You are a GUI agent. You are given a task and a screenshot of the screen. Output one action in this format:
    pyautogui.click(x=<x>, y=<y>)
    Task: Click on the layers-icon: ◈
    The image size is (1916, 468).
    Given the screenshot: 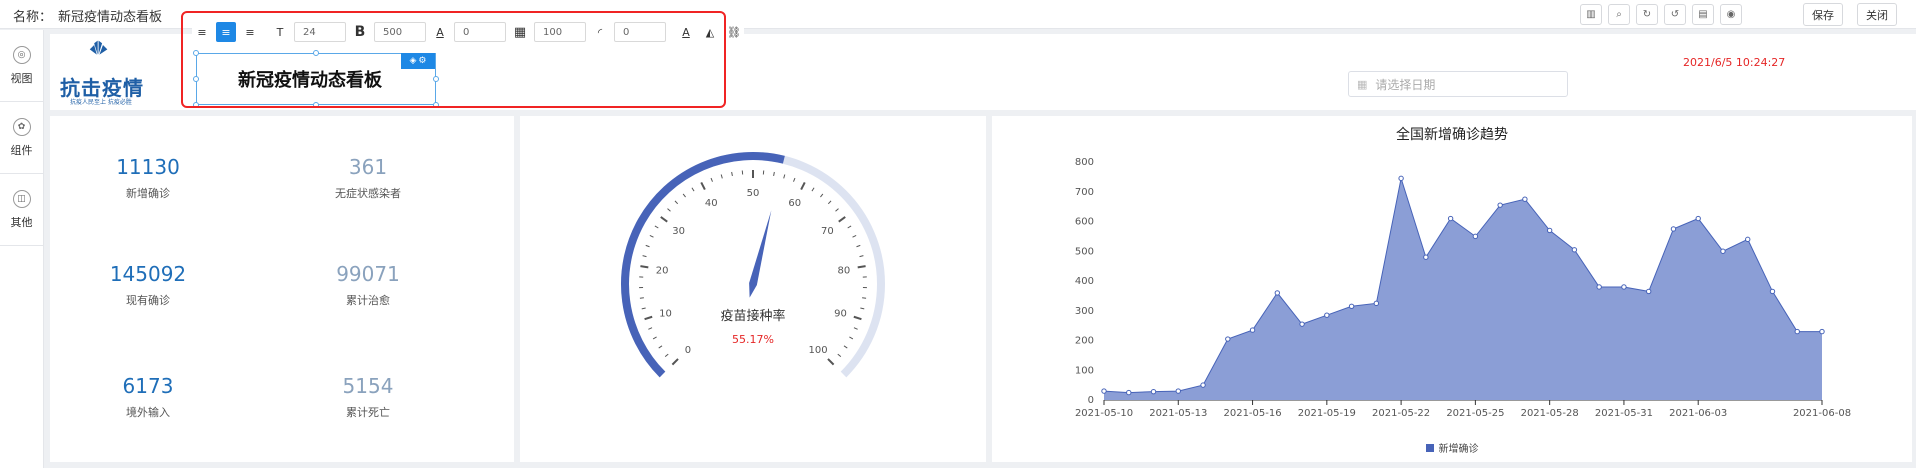 What is the action you would take?
    pyautogui.click(x=413, y=61)
    